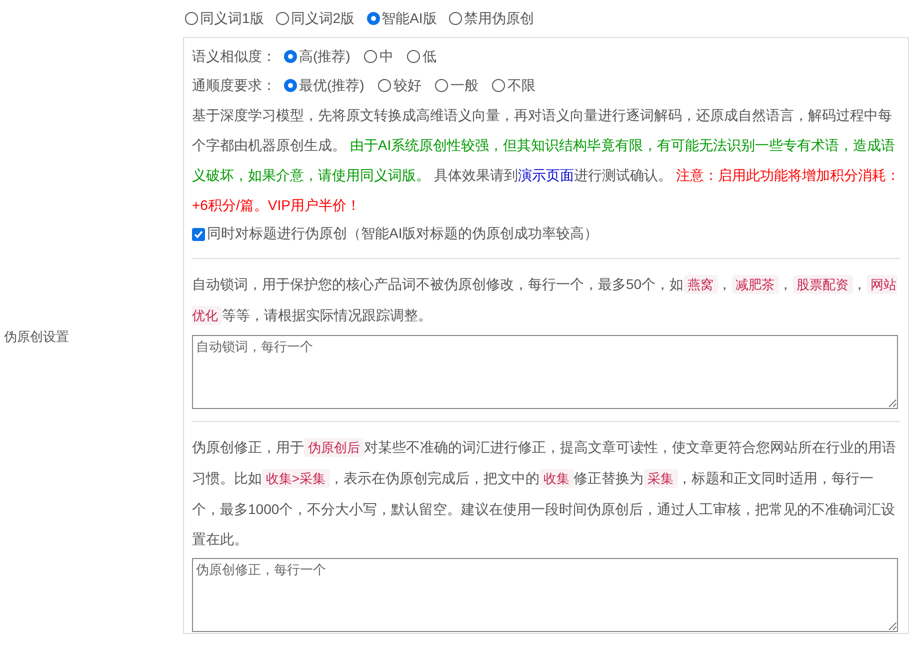 The height and width of the screenshot is (658, 911). I want to click on option-label: 不限, so click(521, 85).